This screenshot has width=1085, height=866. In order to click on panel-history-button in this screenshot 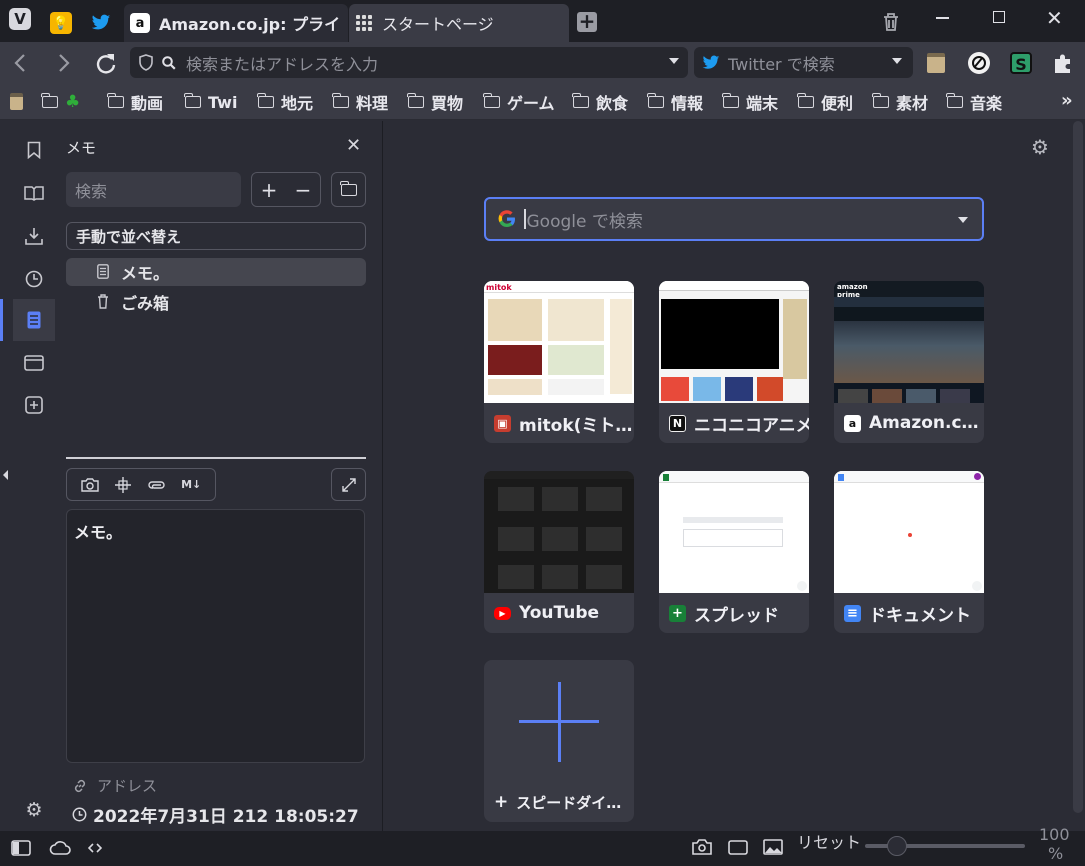, I will do `click(34, 279)`.